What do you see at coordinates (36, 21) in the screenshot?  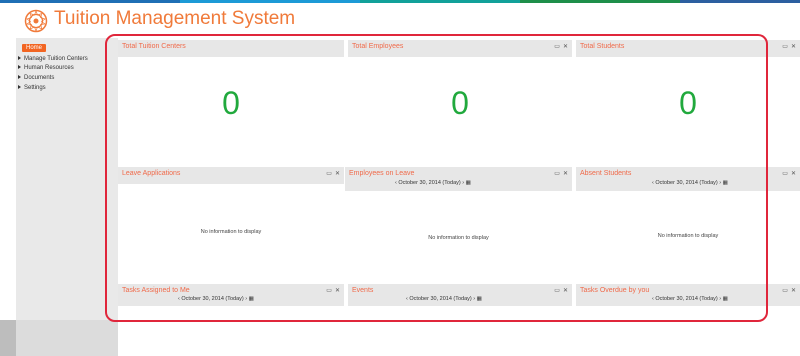 I see `logo-icon` at bounding box center [36, 21].